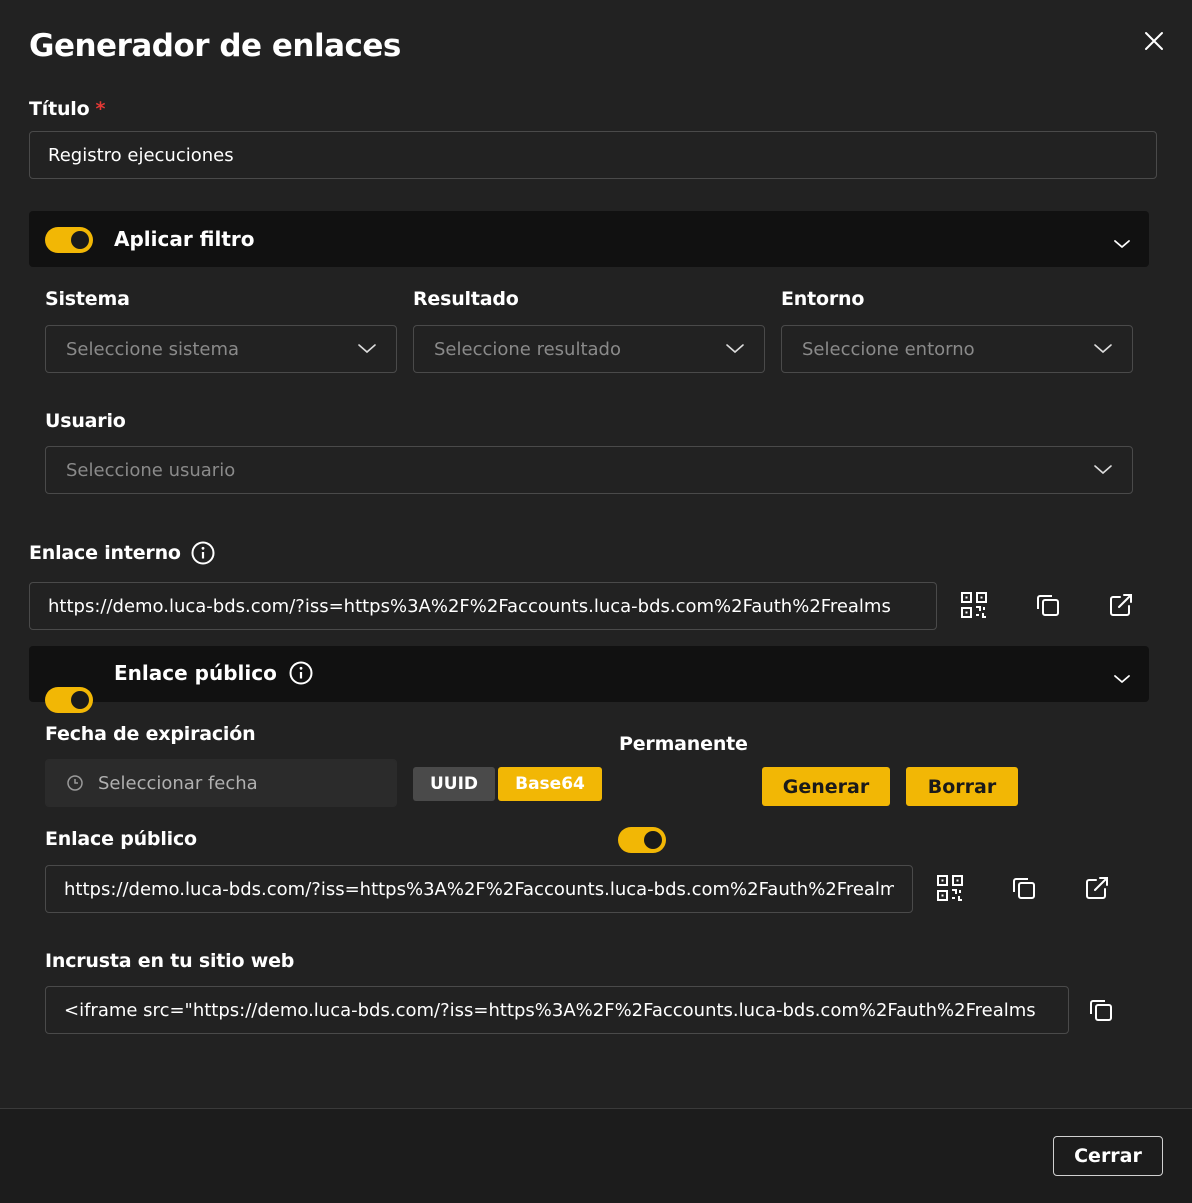  What do you see at coordinates (962, 786) in the screenshot?
I see `borrar-button: Borrar` at bounding box center [962, 786].